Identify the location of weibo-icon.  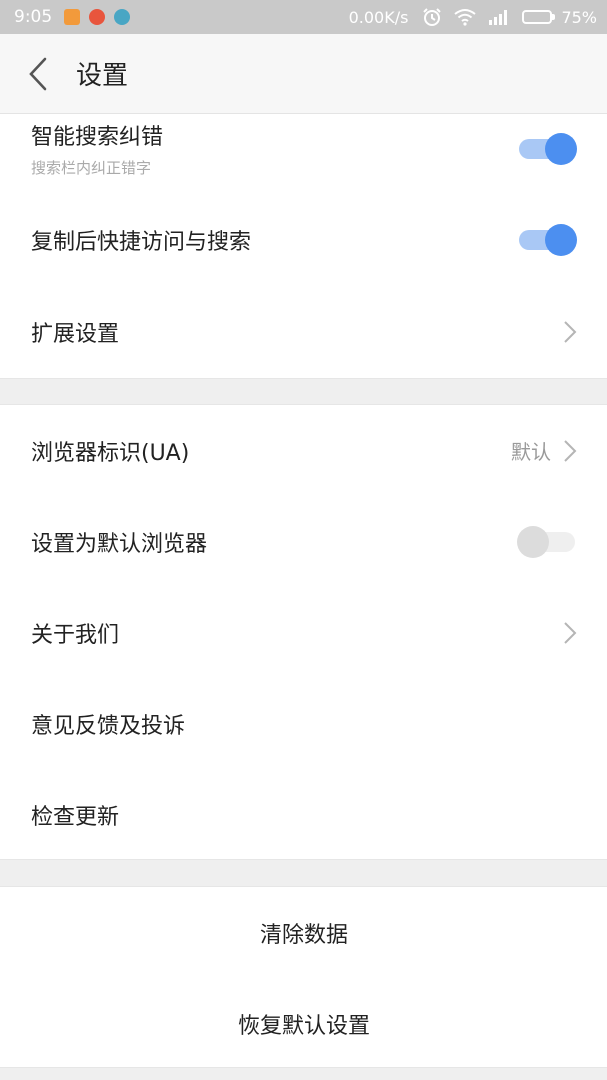
(97, 17).